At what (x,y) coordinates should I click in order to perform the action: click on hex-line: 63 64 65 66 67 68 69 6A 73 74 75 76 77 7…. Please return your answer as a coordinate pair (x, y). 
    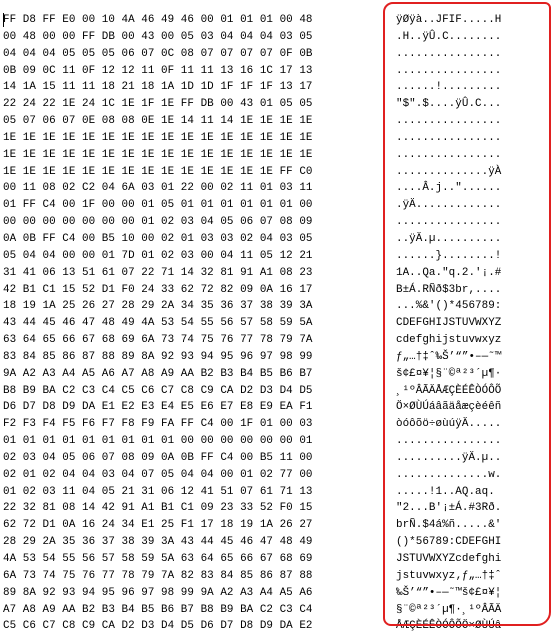
    Looking at the image, I should click on (192, 340).